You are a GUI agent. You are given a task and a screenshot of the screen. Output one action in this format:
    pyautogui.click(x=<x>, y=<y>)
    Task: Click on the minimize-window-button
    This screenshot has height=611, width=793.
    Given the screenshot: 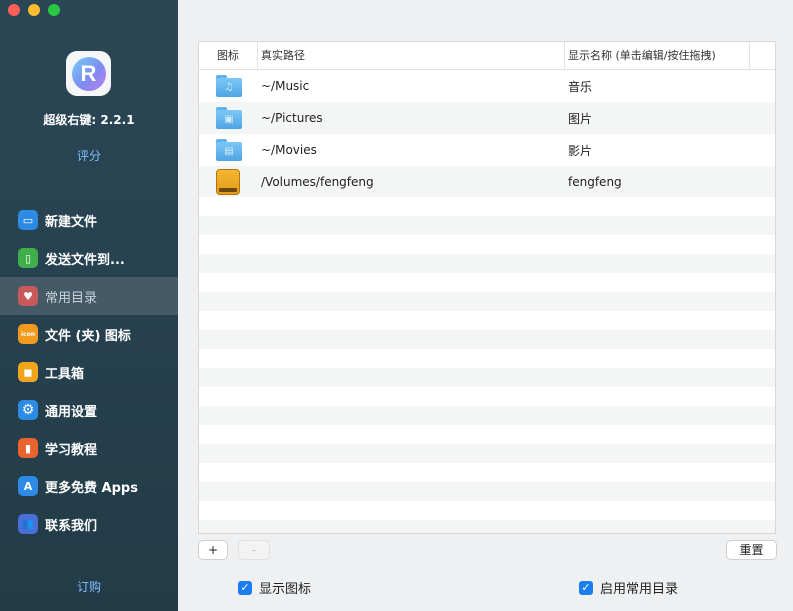 What is the action you would take?
    pyautogui.click(x=34, y=10)
    